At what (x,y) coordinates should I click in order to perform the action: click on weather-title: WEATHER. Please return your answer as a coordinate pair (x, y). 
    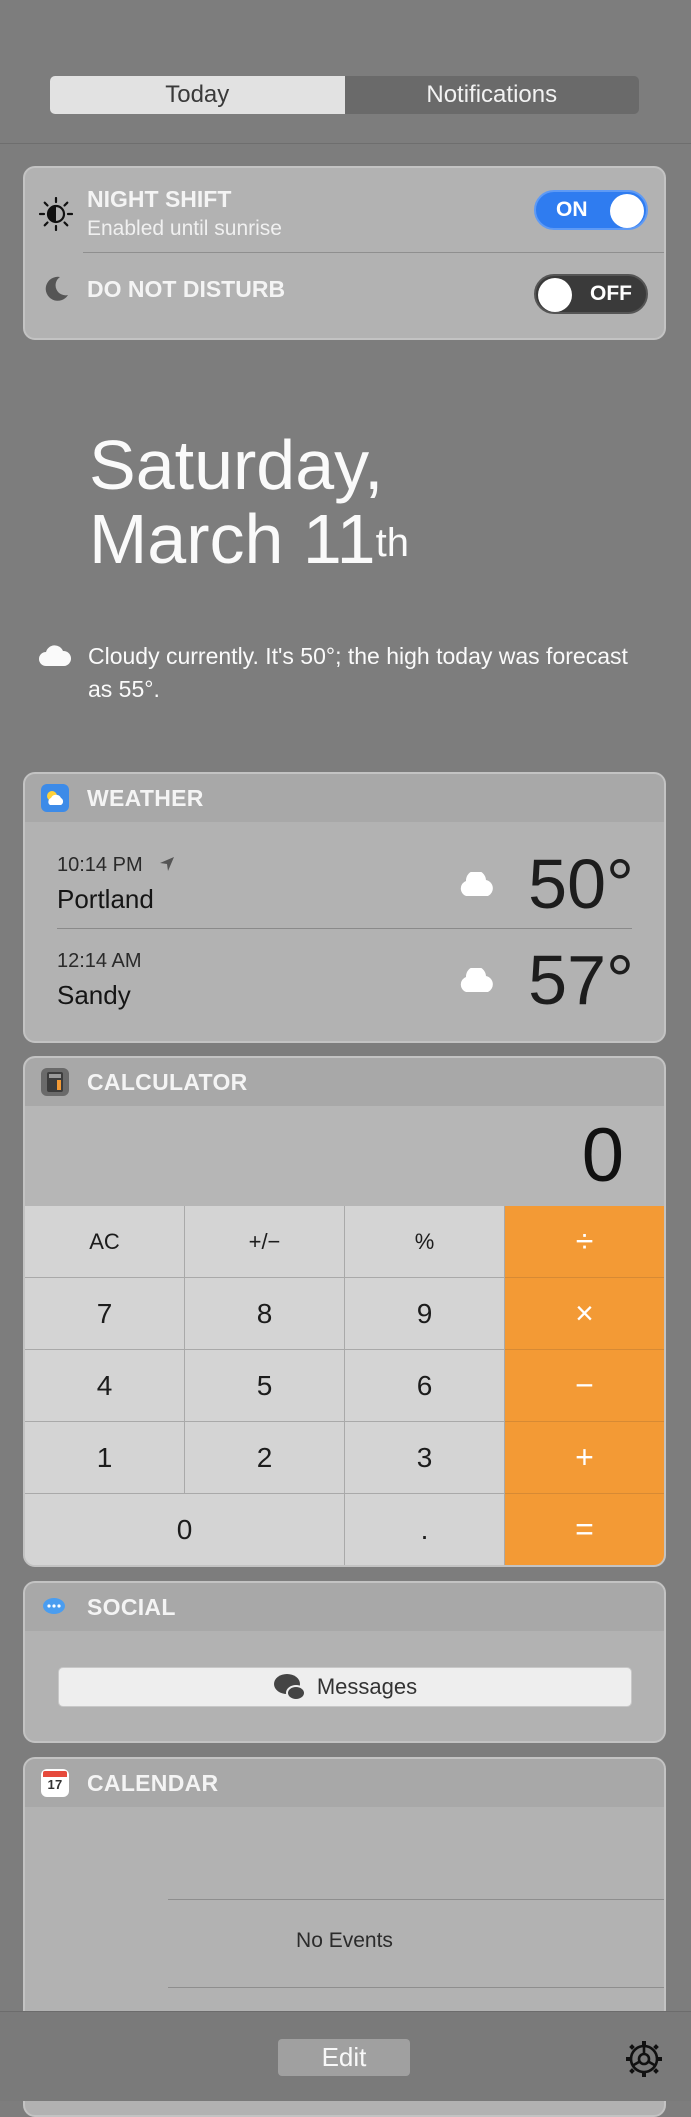
    Looking at the image, I should click on (145, 797).